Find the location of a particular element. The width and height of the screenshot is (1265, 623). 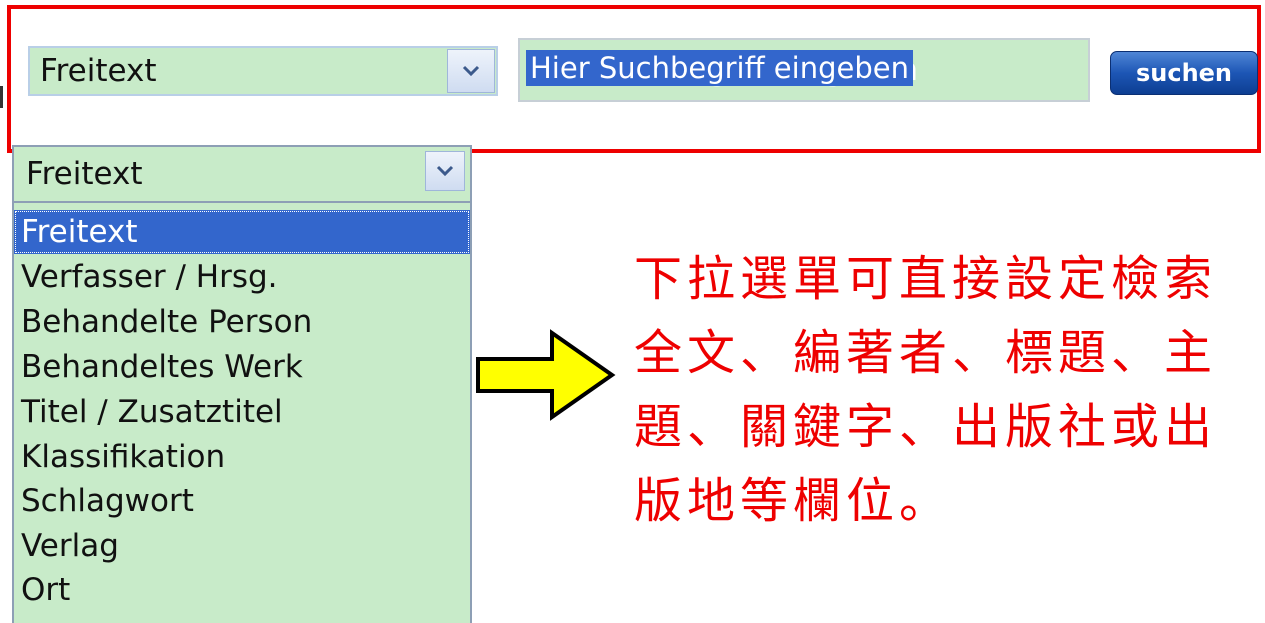

dropdown-option-ort: Ort is located at coordinates (242, 590).